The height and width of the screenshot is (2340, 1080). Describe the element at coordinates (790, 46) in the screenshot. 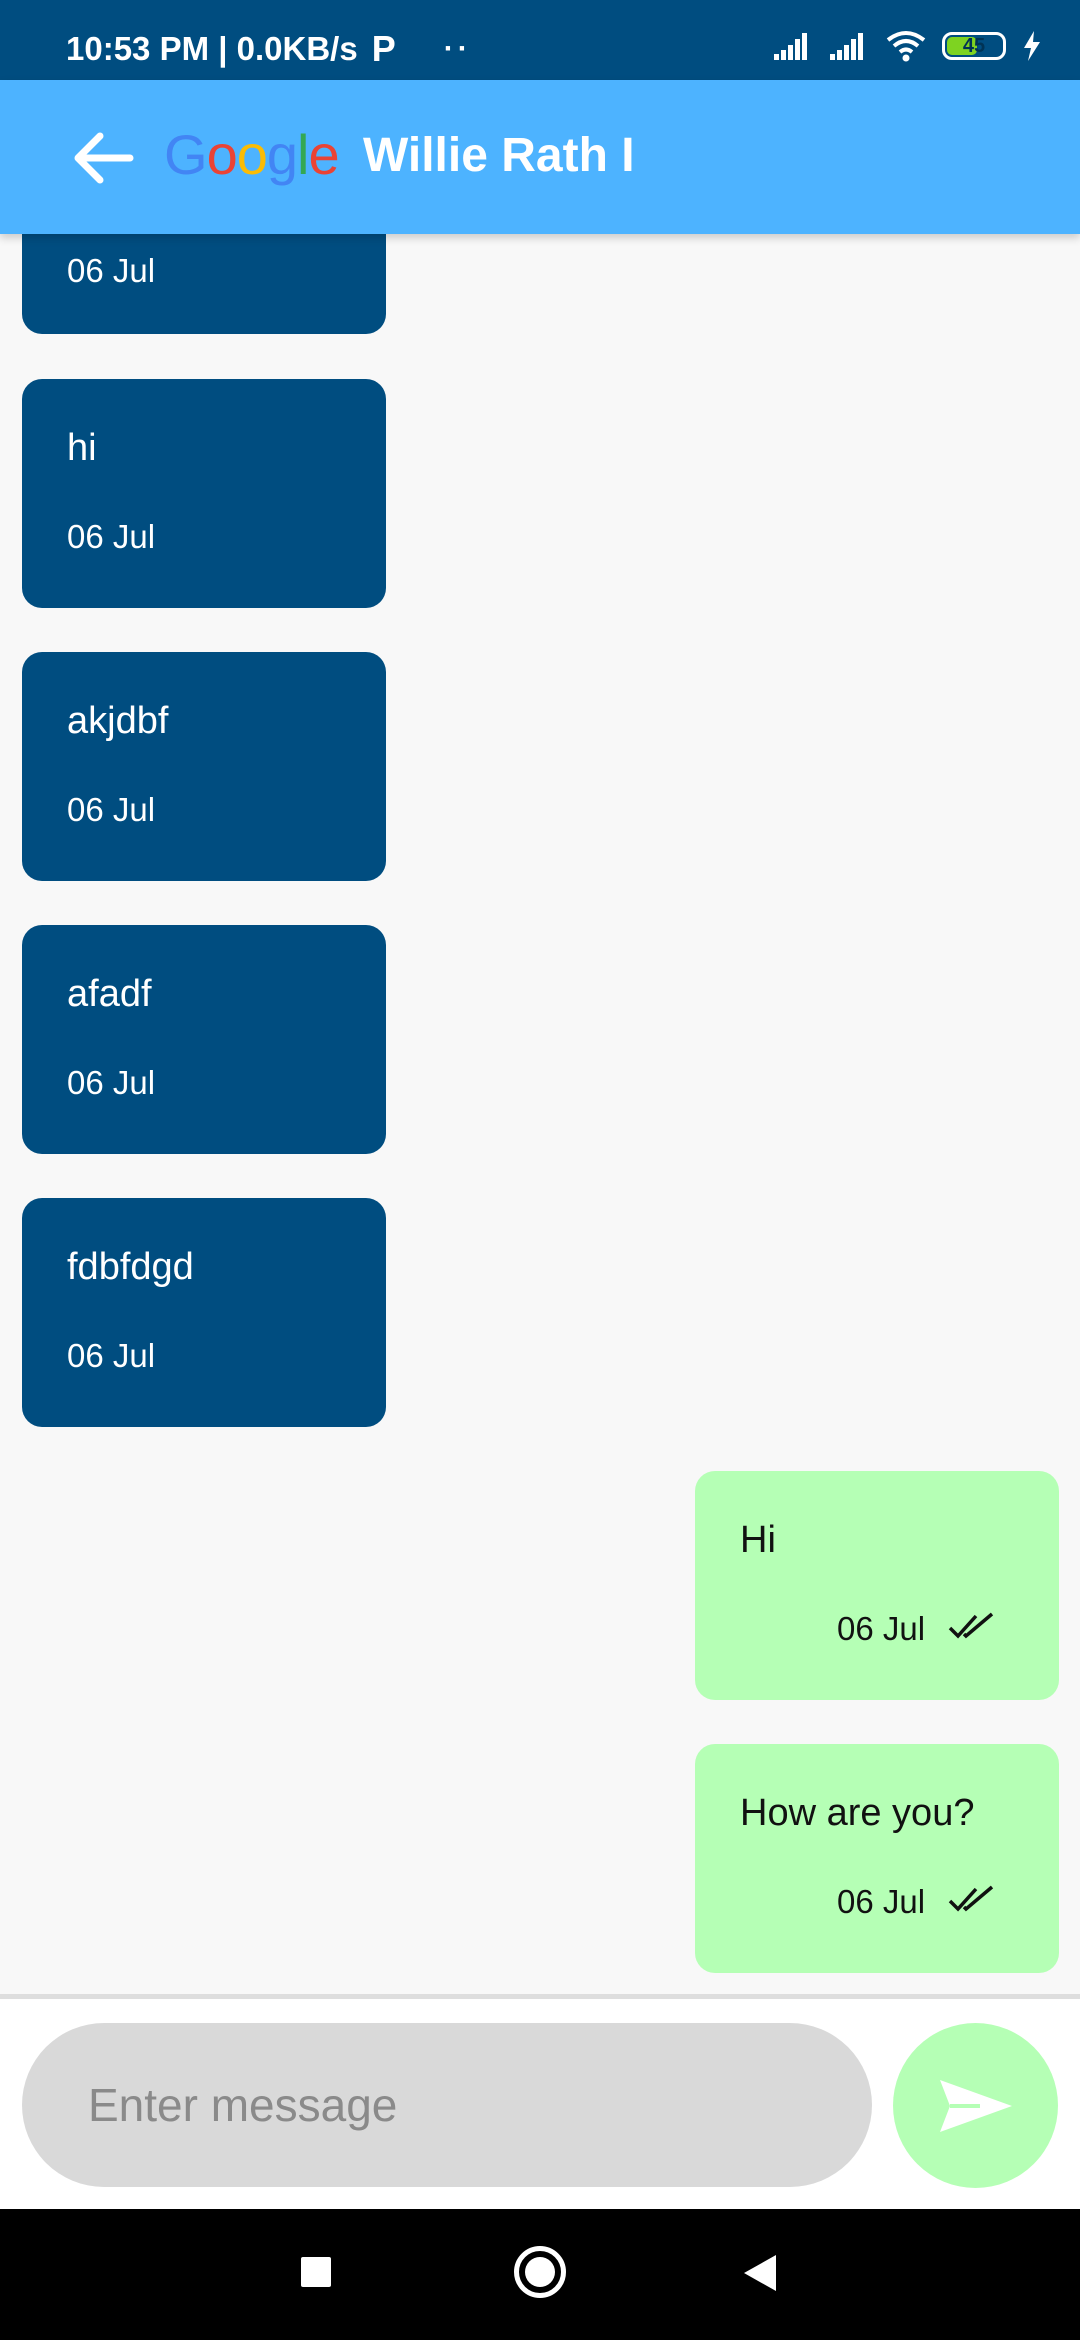

I see `signal-1-icon` at that location.